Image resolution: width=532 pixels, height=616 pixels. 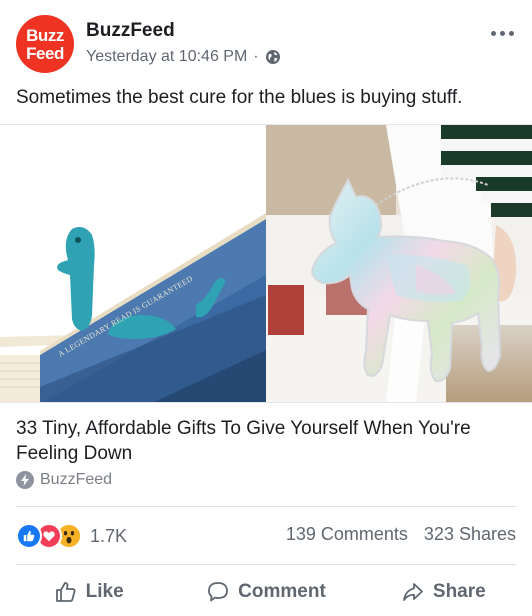 What do you see at coordinates (459, 591) in the screenshot?
I see `share-label: Share` at bounding box center [459, 591].